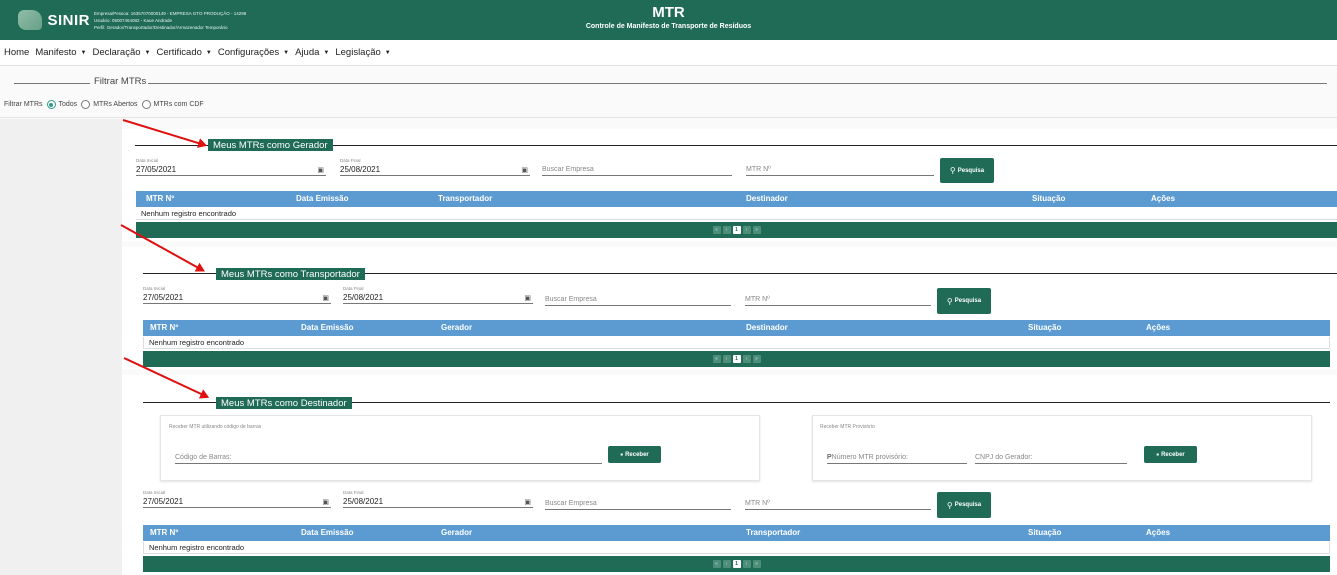 Image resolution: width=1337 pixels, height=575 pixels. Describe the element at coordinates (638, 300) in the screenshot. I see `transportador-search-company: Buscar Empresa` at that location.